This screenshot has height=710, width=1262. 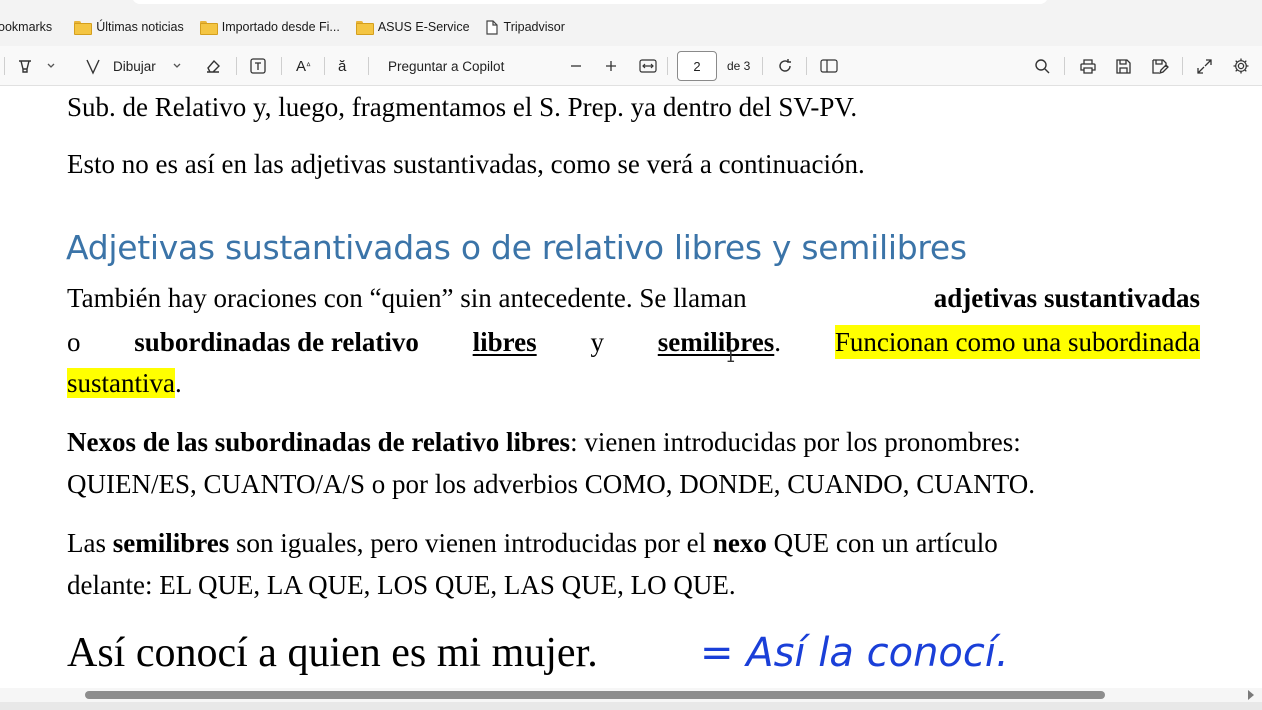 What do you see at coordinates (739, 543) in the screenshot?
I see `bold-term: nexo` at bounding box center [739, 543].